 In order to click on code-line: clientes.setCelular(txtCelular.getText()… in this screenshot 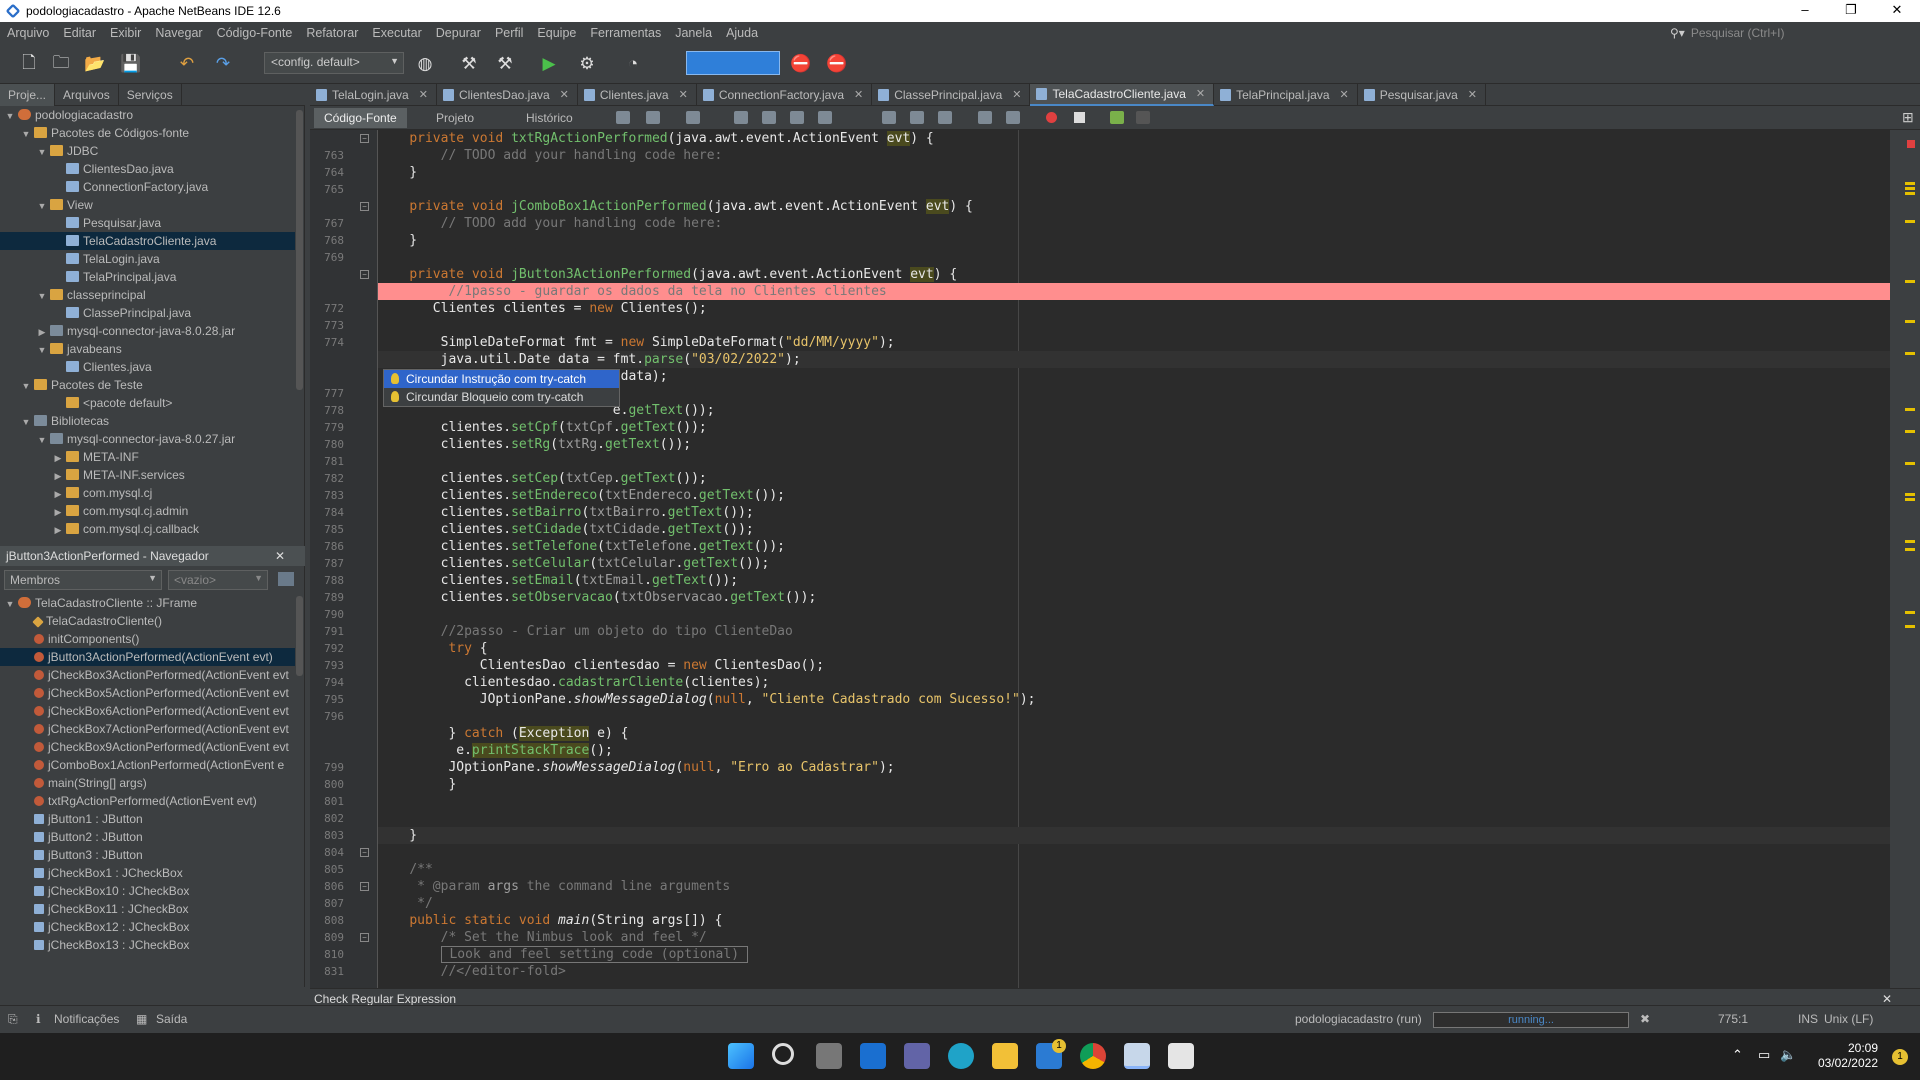, I will do `click(1134, 563)`.